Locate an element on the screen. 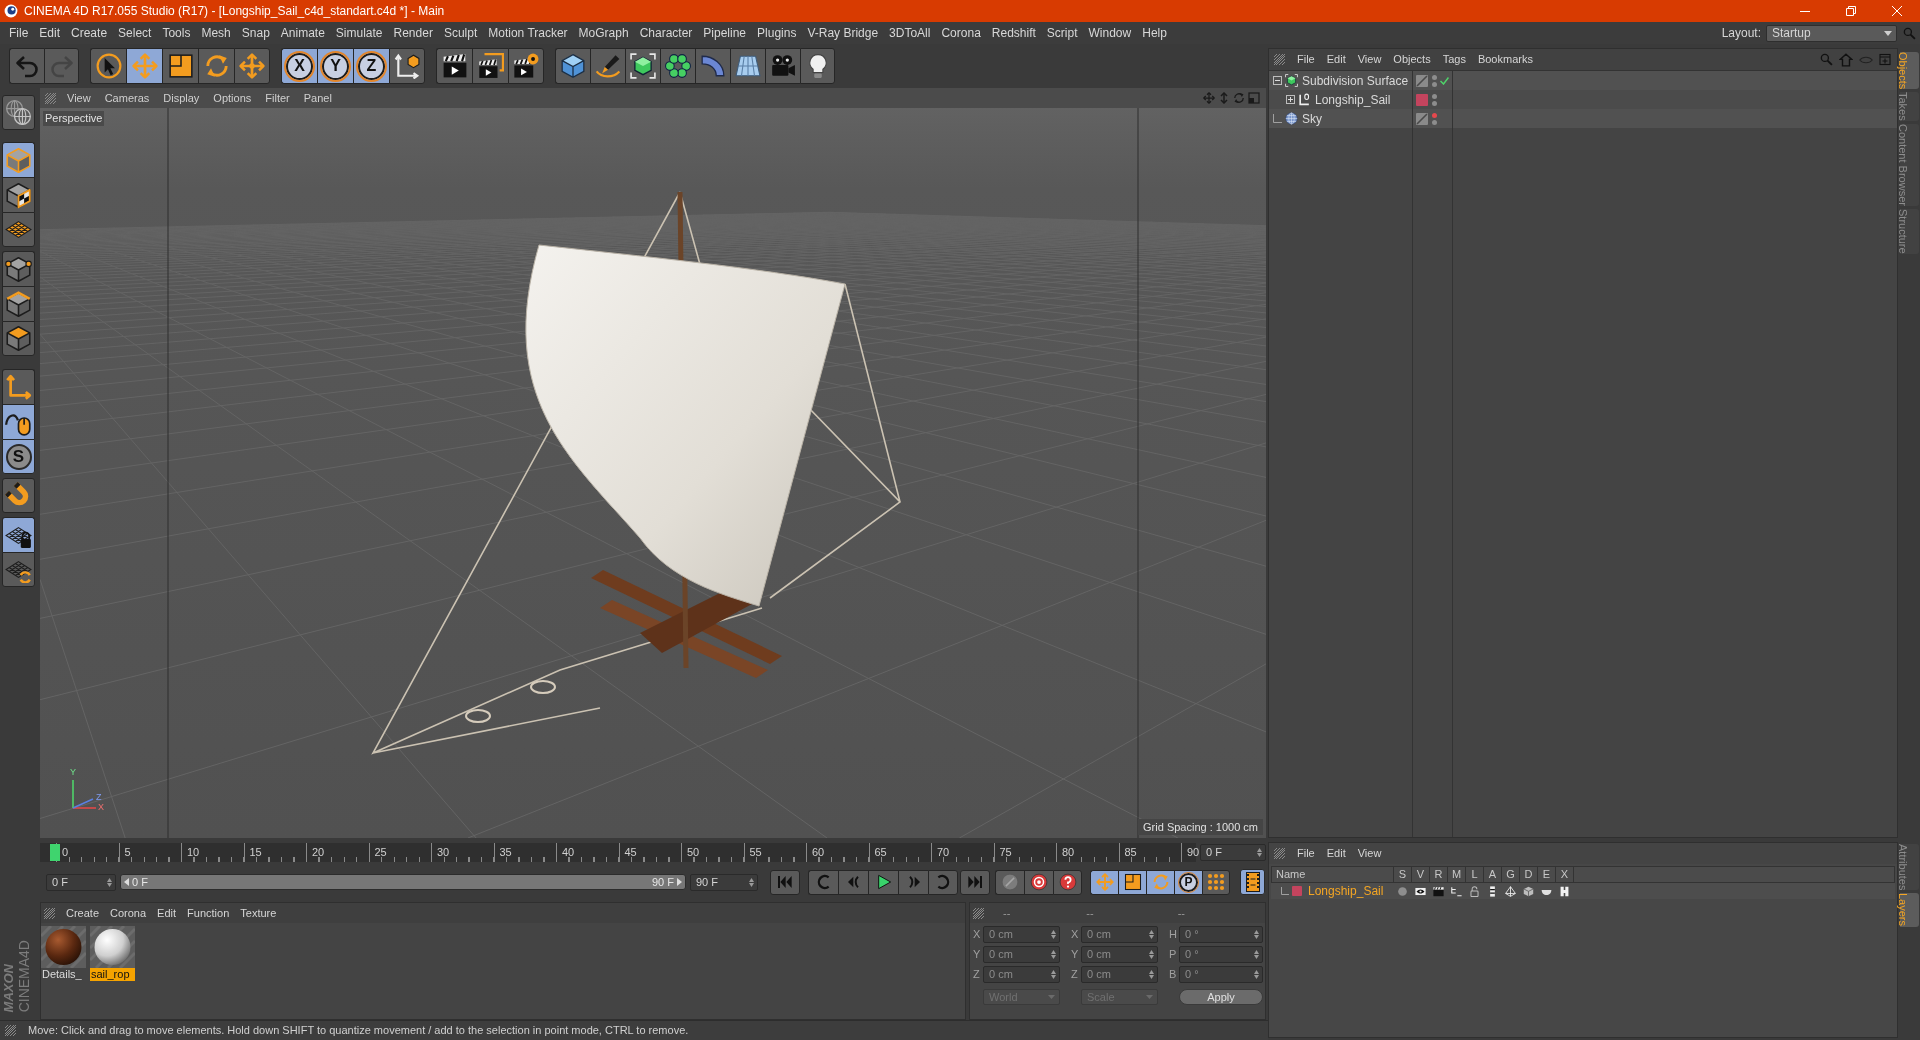 The width and height of the screenshot is (1920, 1040). grid-lock-button is located at coordinates (18, 534).